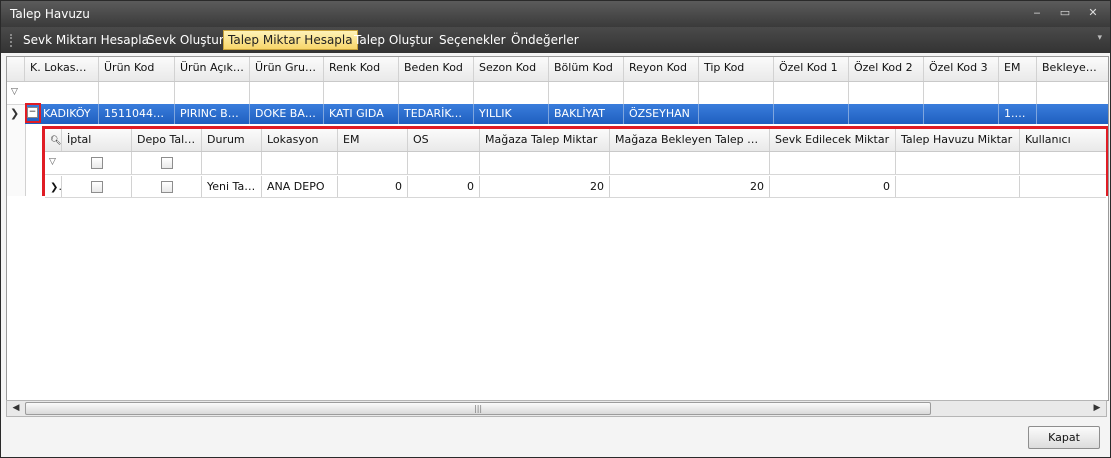 The image size is (1111, 458). What do you see at coordinates (137, 93) in the screenshot?
I see `filter-urun-kod` at bounding box center [137, 93].